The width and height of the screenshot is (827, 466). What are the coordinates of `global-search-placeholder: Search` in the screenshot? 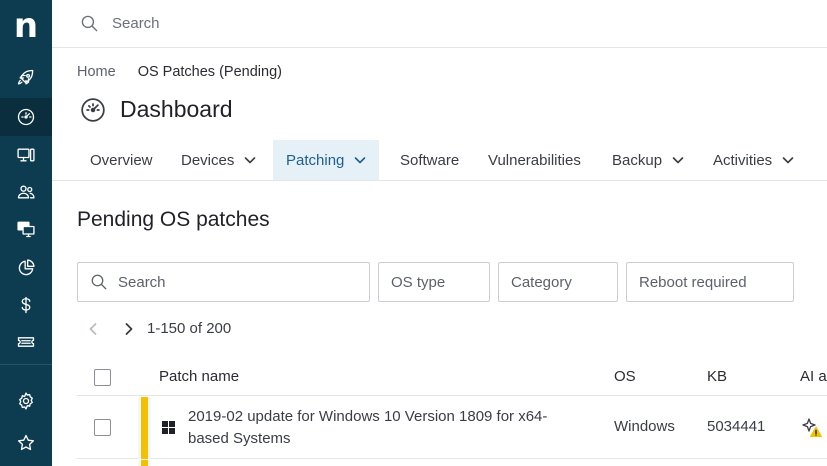 It's located at (136, 23).